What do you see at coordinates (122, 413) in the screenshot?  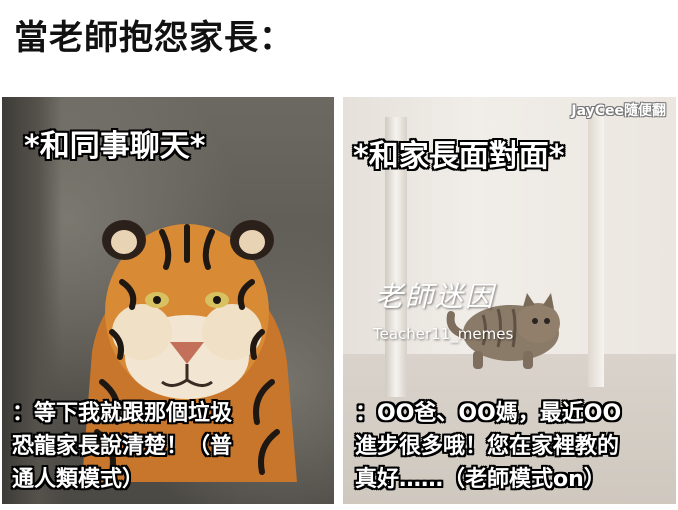 I see `left-caption-line-1: ：等下我就跟那個垃圾` at bounding box center [122, 413].